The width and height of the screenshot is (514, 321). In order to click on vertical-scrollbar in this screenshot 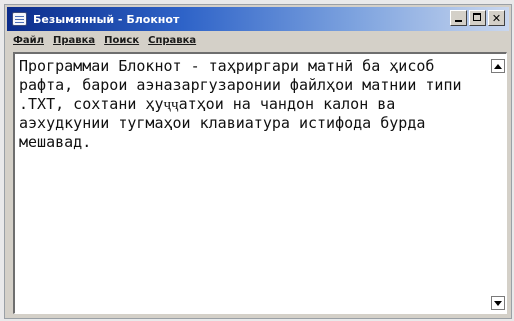, I will do `click(498, 183)`.